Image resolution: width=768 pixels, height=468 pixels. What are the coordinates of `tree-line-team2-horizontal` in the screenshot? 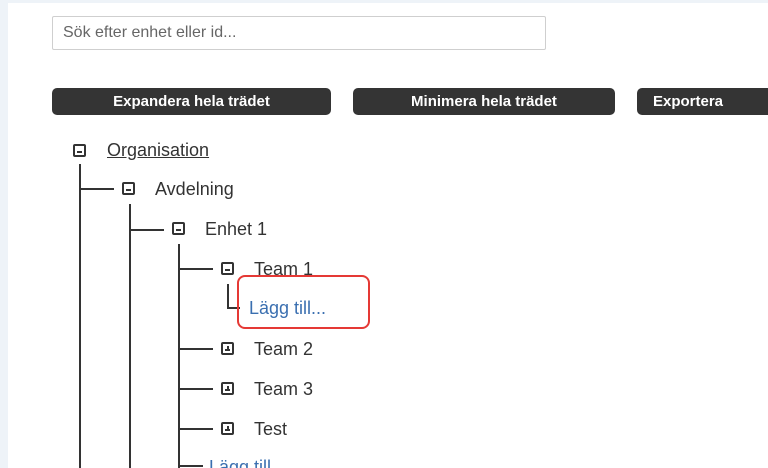 It's located at (195, 349).